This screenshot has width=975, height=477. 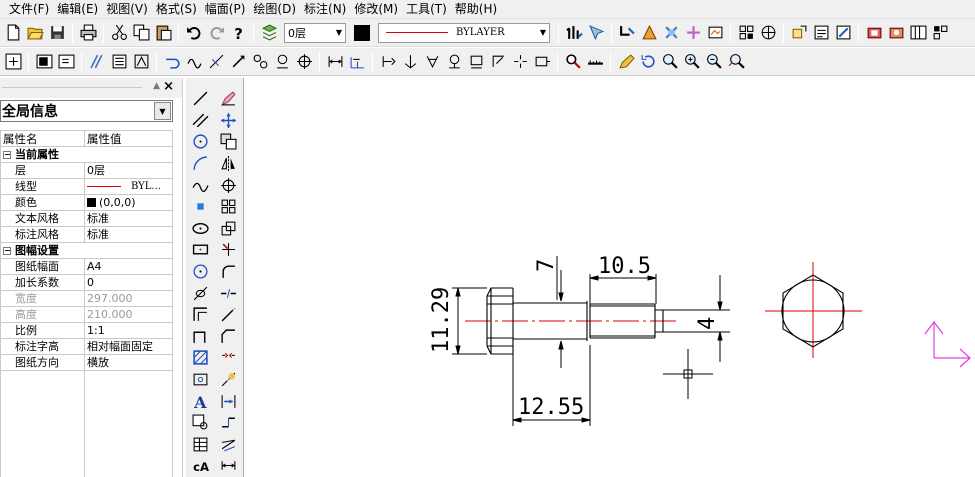 What do you see at coordinates (201, 164) in the screenshot?
I see `arc-button` at bounding box center [201, 164].